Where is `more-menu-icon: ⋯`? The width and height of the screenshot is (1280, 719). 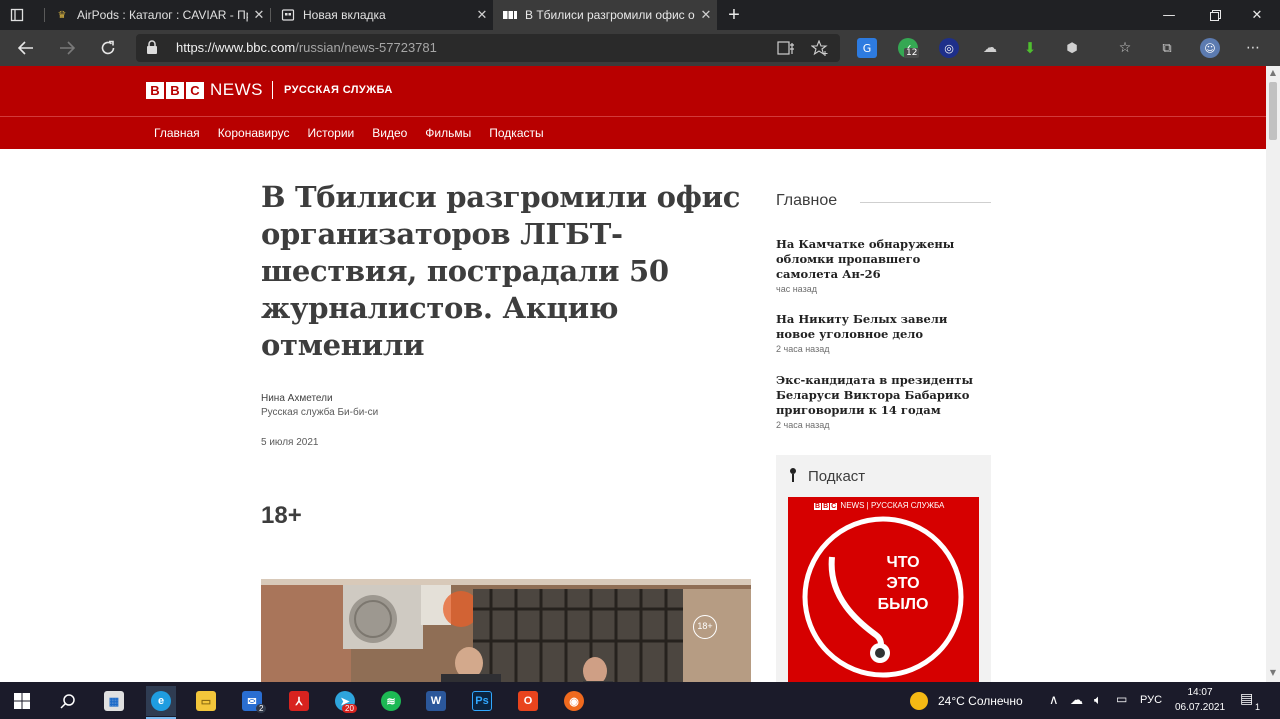 more-menu-icon: ⋯ is located at coordinates (1253, 48).